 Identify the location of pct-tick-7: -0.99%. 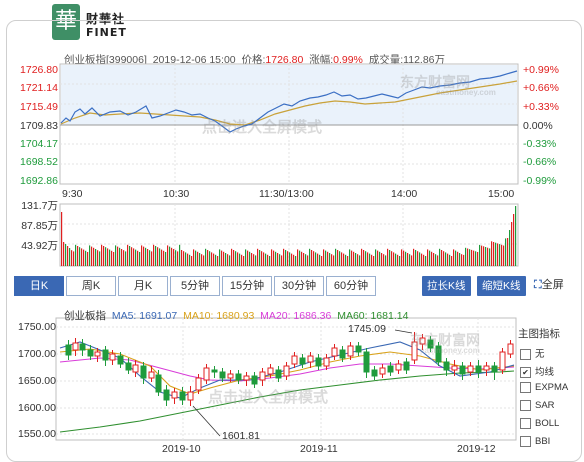
(540, 181).